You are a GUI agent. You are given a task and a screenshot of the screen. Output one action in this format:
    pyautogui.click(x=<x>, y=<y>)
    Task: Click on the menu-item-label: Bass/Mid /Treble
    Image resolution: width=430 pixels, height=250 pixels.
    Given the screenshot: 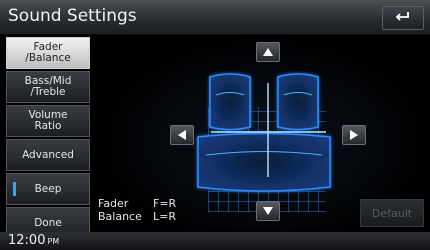 What is the action you would take?
    pyautogui.click(x=48, y=86)
    